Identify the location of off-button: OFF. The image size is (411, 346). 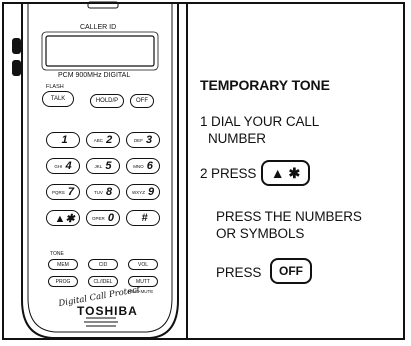
(142, 101).